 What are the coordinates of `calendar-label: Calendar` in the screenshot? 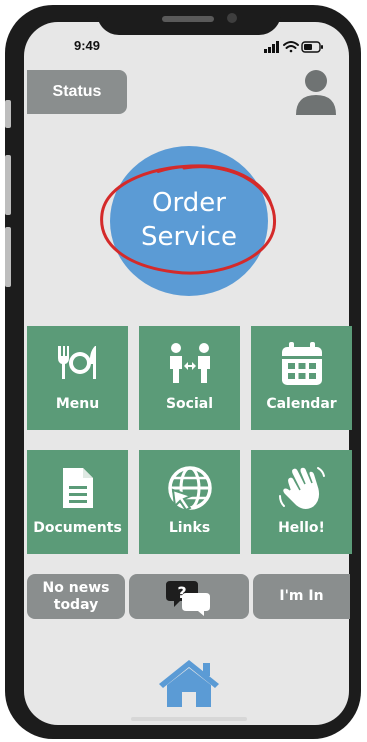 It's located at (301, 404).